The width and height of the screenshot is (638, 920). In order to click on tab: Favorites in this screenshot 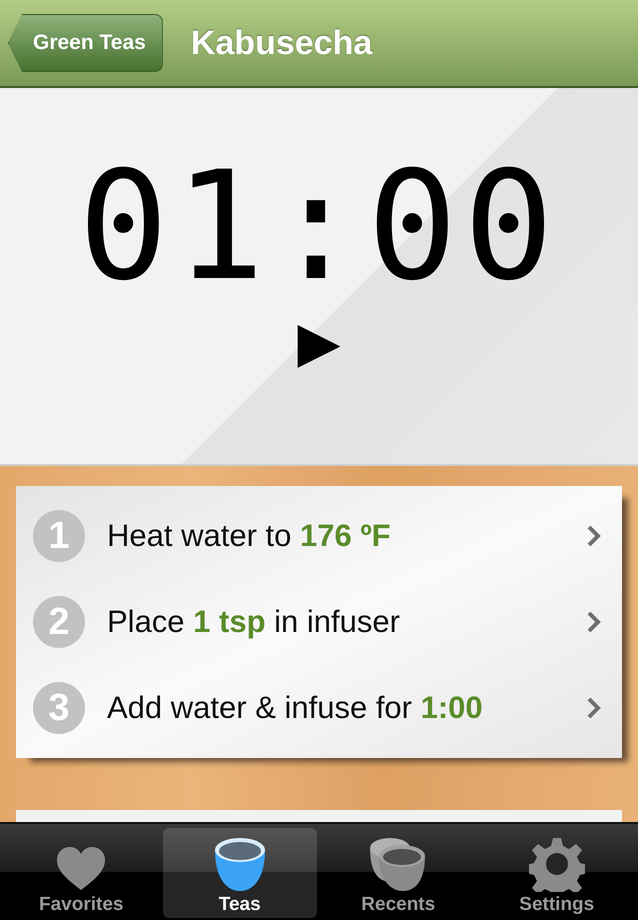, I will do `click(81, 873)`.